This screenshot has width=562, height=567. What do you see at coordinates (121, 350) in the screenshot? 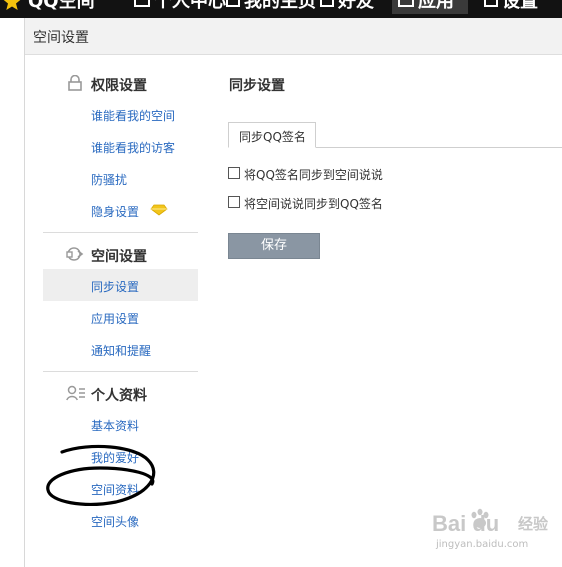
I see `sidebar-item-notifications: 通知和提醒` at bounding box center [121, 350].